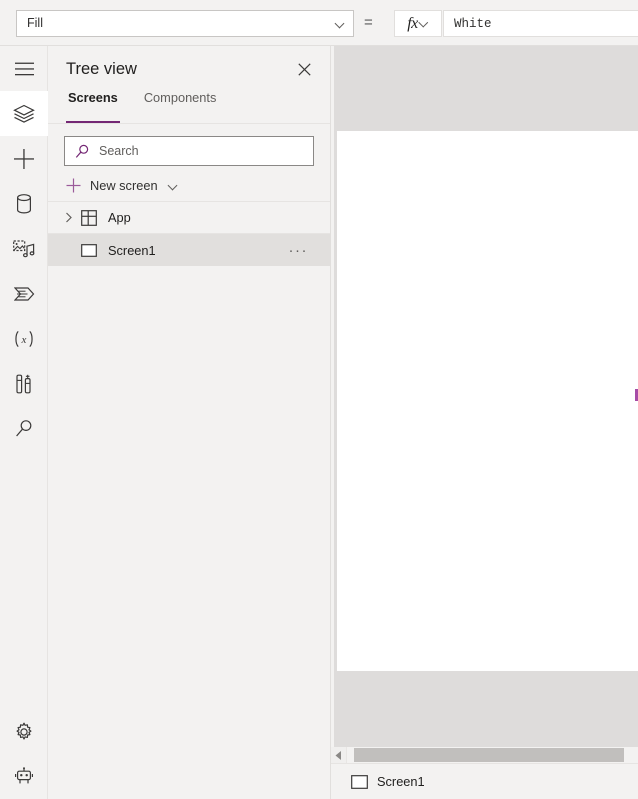 This screenshot has width=638, height=799. I want to click on database-icon, so click(24, 203).